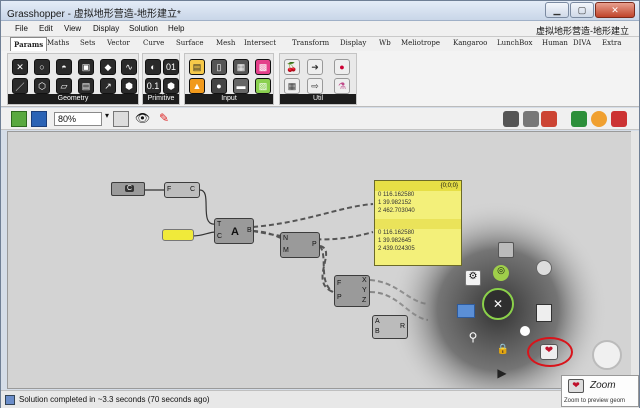  Describe the element at coordinates (576, 386) in the screenshot. I see `zoom-tooltip-icon: ❤` at that location.